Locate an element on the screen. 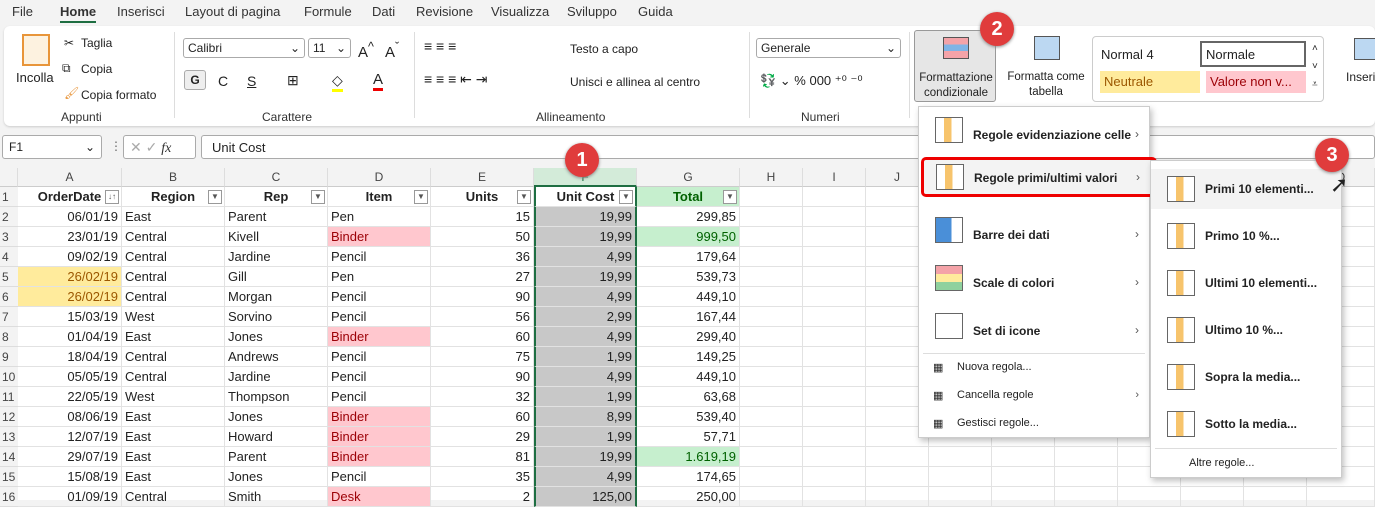 This screenshot has height=507, width=1375. format-as-table-button: Formatta come tabella is located at coordinates (1046, 85).